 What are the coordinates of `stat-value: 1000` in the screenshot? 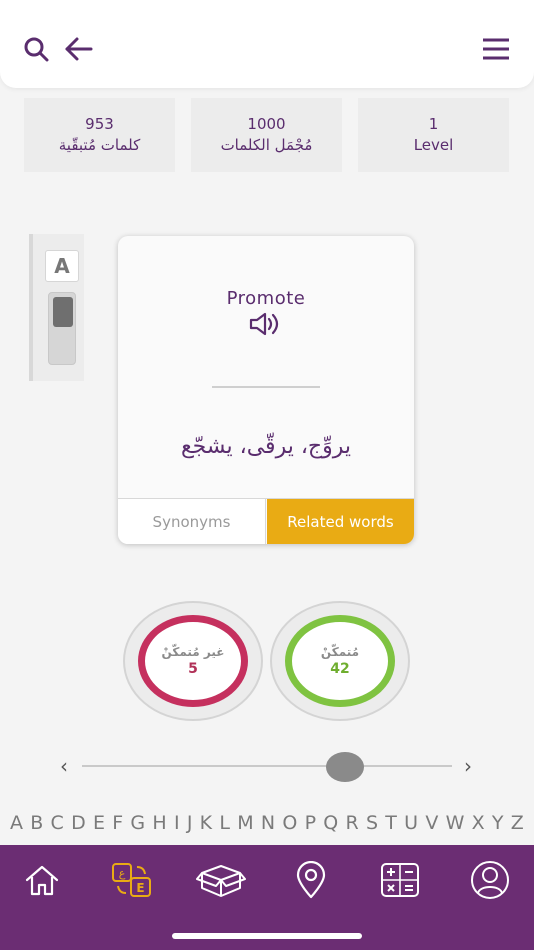 It's located at (266, 124).